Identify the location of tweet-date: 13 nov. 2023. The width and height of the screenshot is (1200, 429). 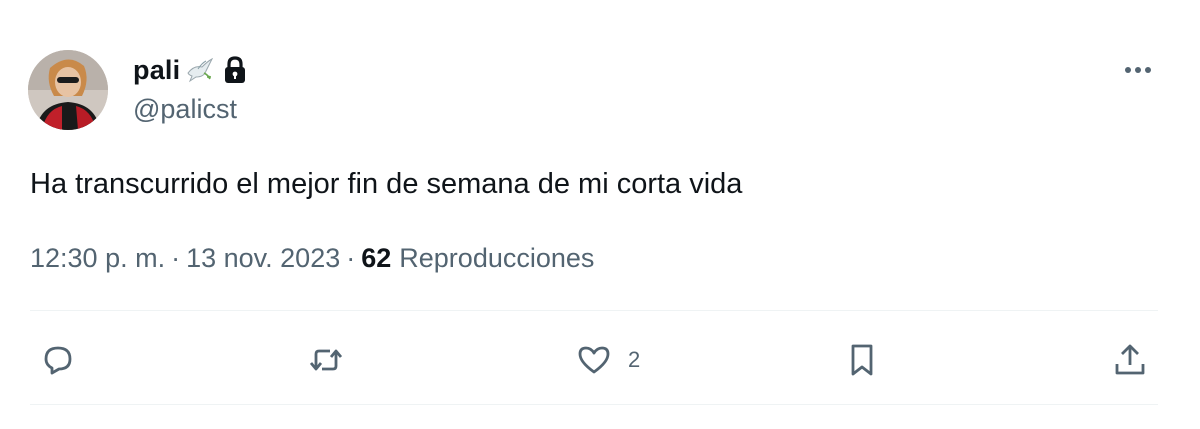
(263, 258).